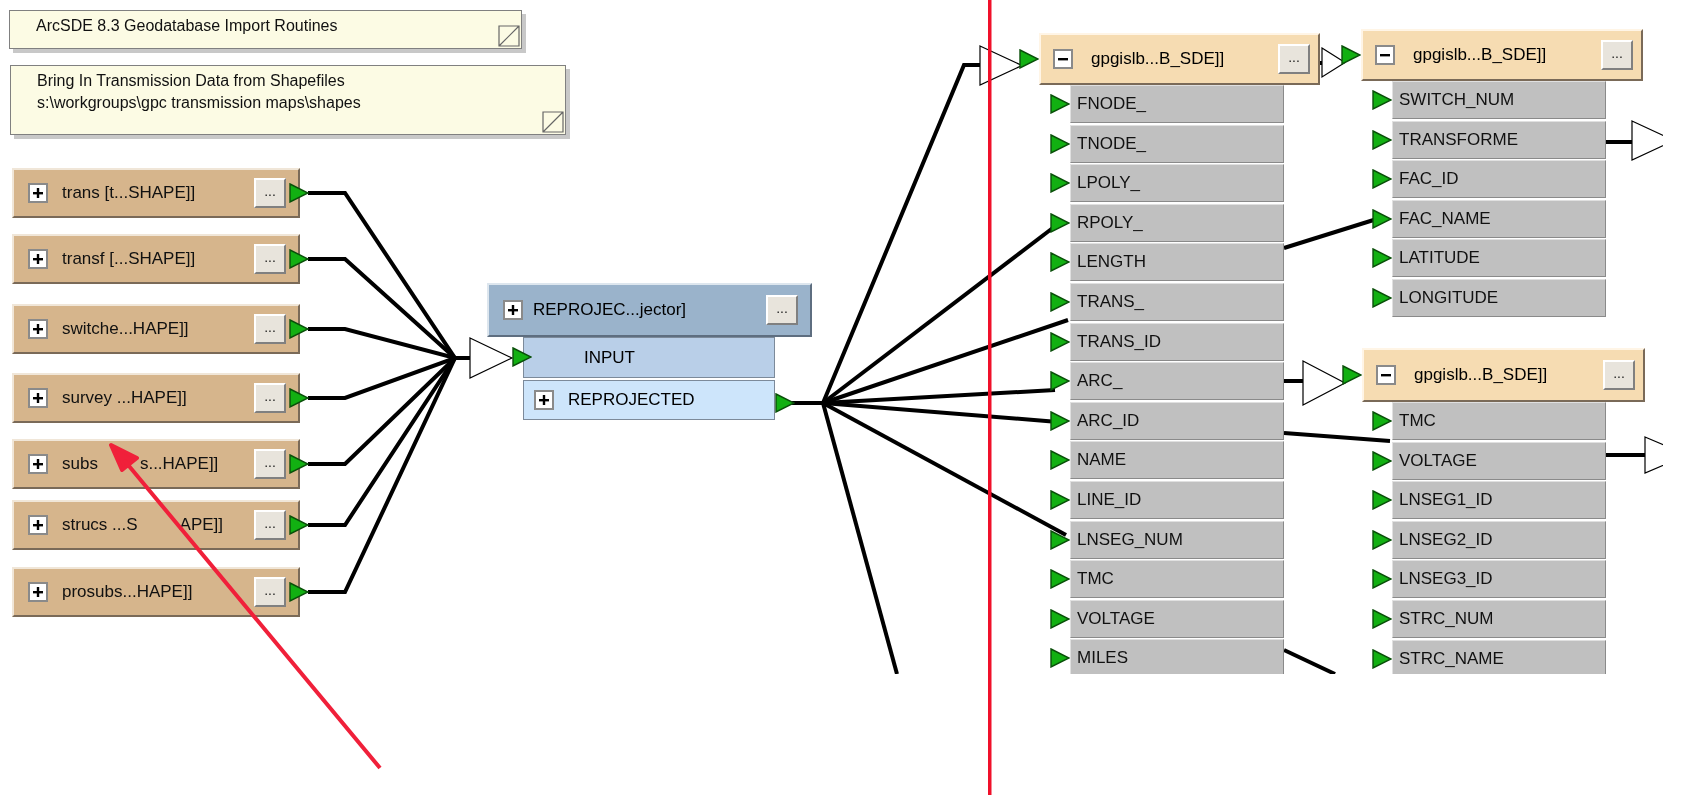  What do you see at coordinates (1499, 579) in the screenshot?
I see `attribute-row: LNSEG3_ID` at bounding box center [1499, 579].